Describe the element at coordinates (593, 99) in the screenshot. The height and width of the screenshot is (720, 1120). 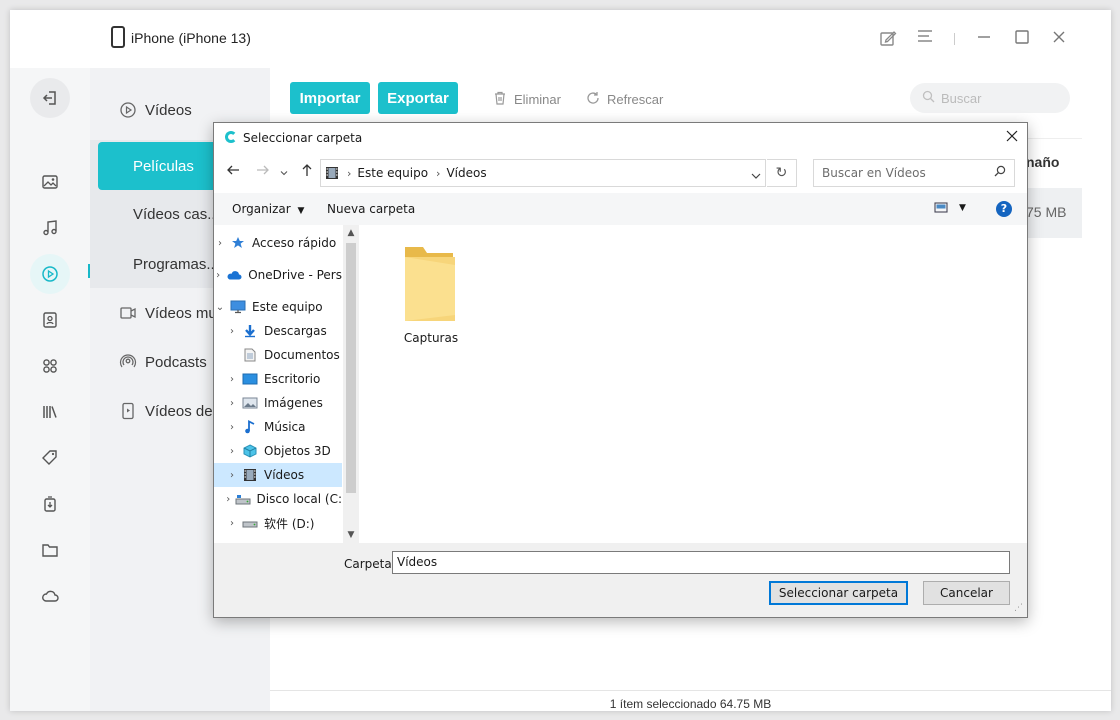
I see `refresh-icon` at that location.